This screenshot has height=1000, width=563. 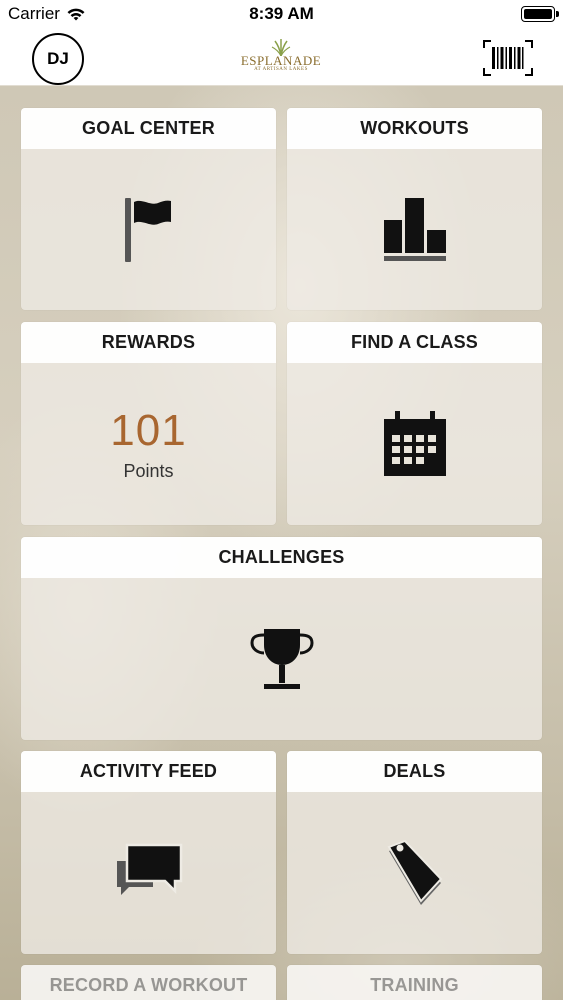 I want to click on points-label: Points, so click(x=148, y=470).